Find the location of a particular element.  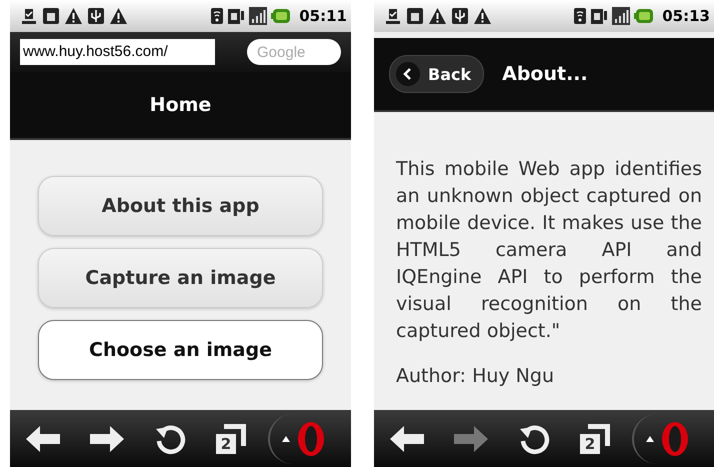

forward-arrow-icon is located at coordinates (107, 438).